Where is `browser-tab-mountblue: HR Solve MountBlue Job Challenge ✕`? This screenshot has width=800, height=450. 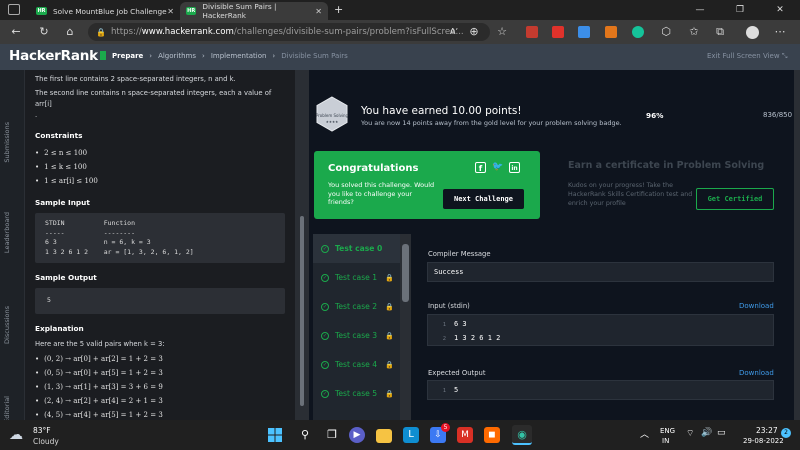 browser-tab-mountblue: HR Solve MountBlue Job Challenge ✕ is located at coordinates (105, 11).